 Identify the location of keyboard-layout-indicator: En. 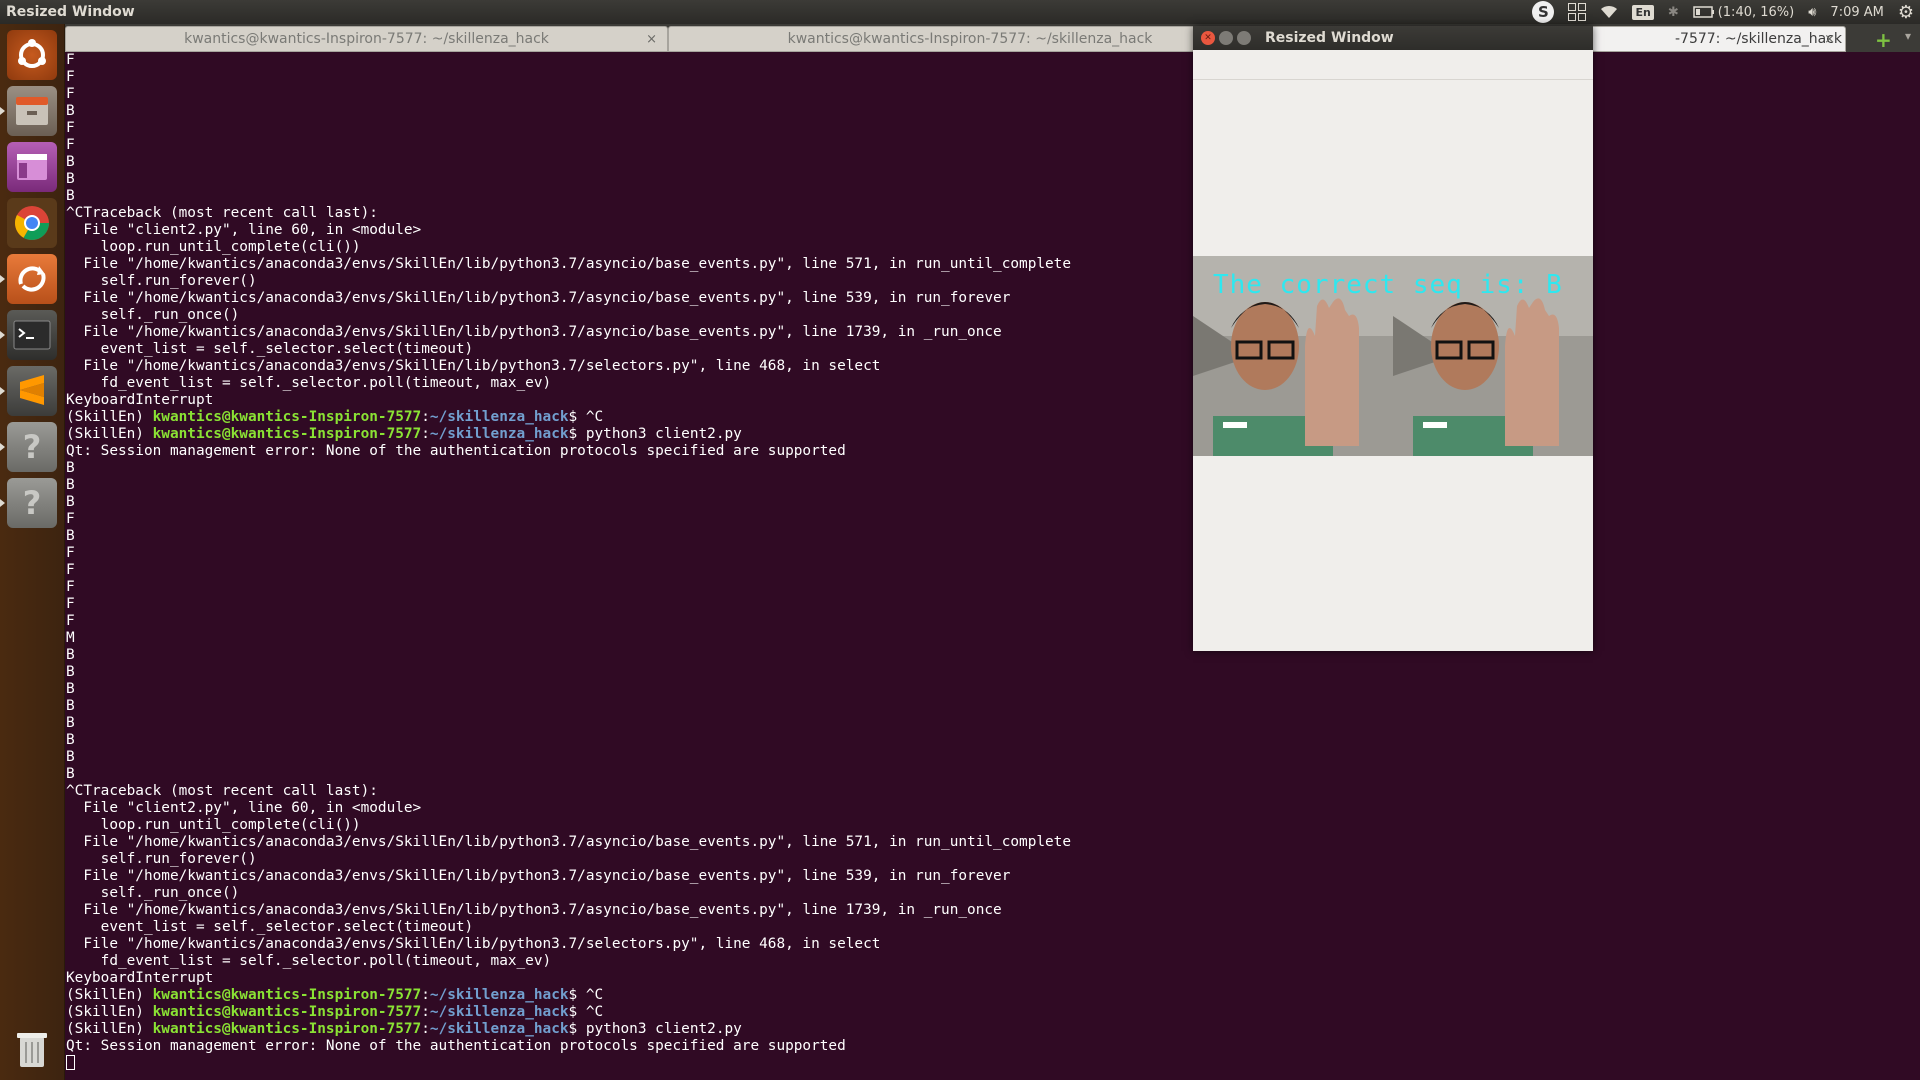
(1643, 12).